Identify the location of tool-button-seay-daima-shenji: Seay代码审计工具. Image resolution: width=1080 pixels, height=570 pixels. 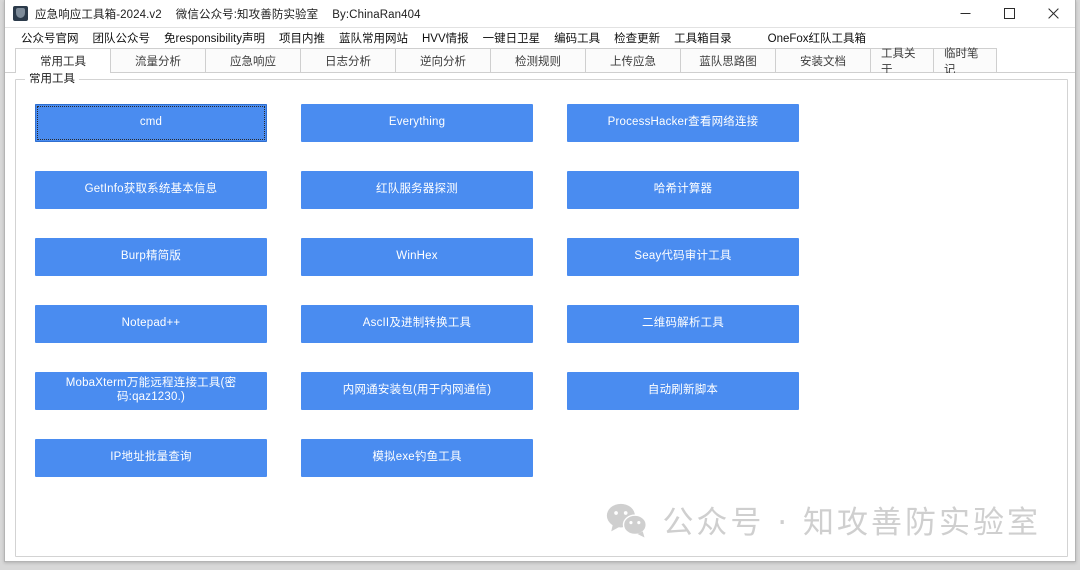
(683, 257).